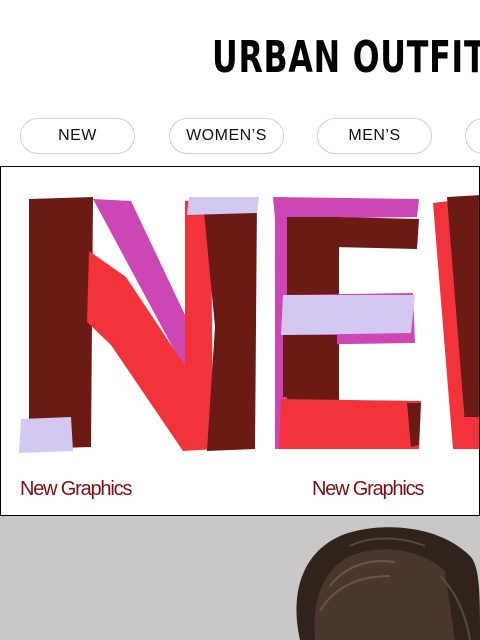 The height and width of the screenshot is (640, 480). What do you see at coordinates (346, 58) in the screenshot?
I see `brand-logo: URBAN OUTFITTERS` at bounding box center [346, 58].